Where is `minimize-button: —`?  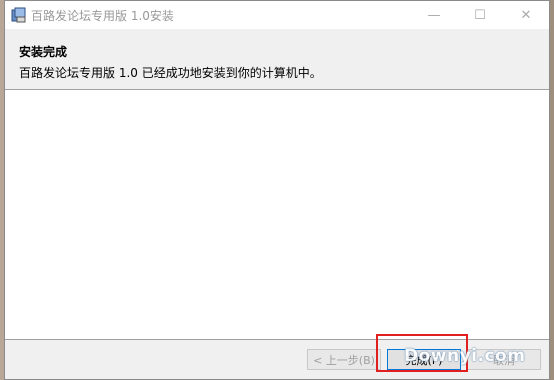
minimize-button: — is located at coordinates (434, 15).